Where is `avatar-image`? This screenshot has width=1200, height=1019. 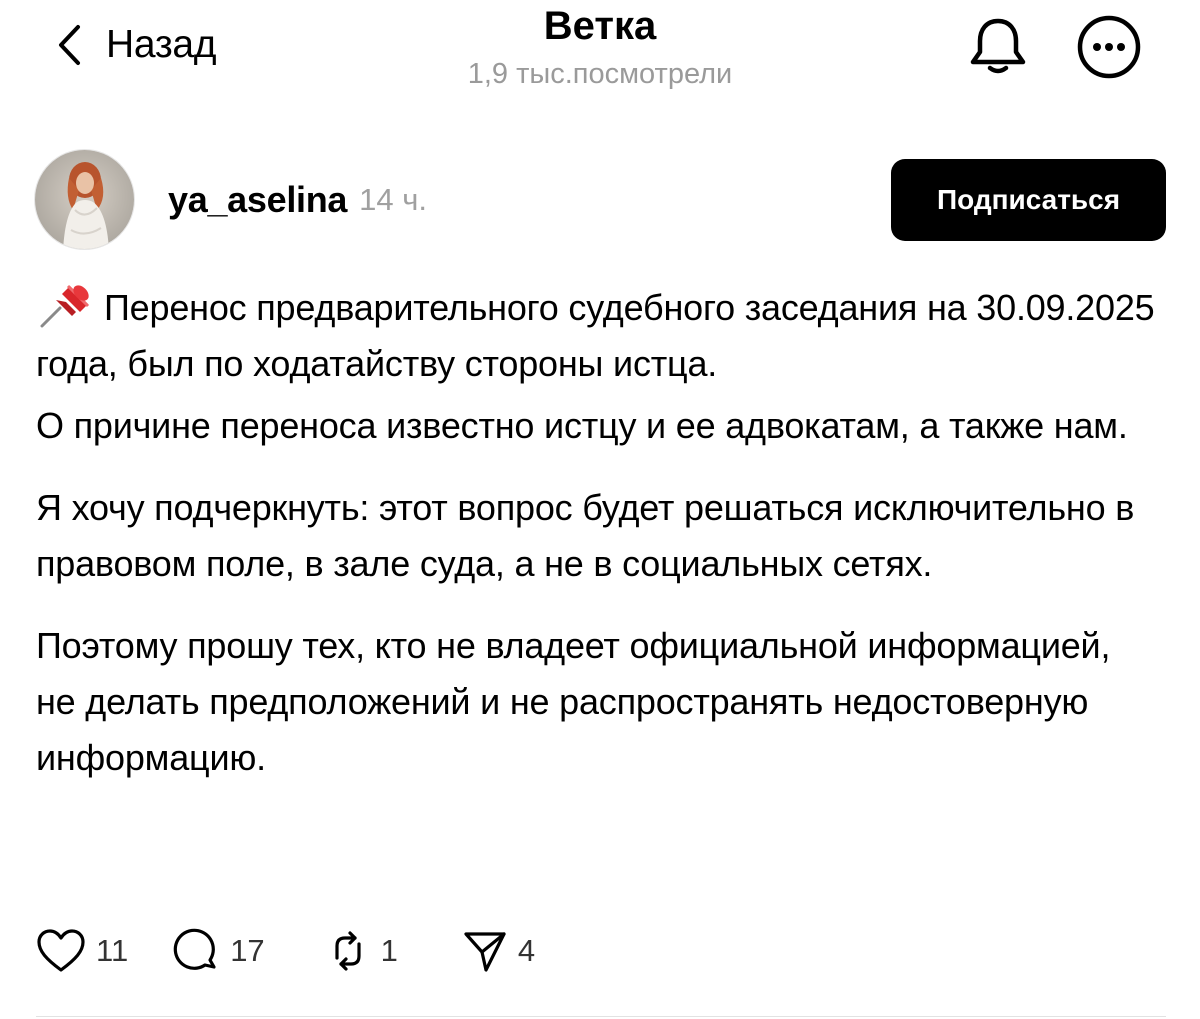
avatar-image is located at coordinates (84, 199).